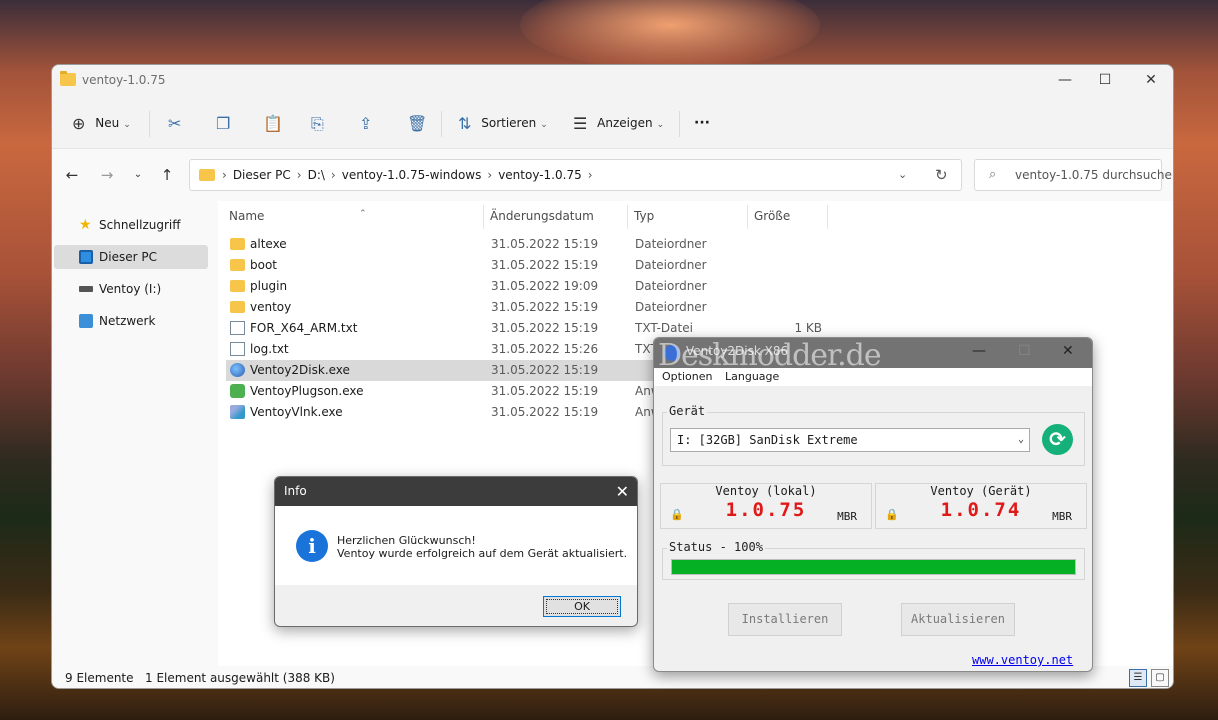  What do you see at coordinates (808, 328) in the screenshot?
I see `file-size: 1 KB` at bounding box center [808, 328].